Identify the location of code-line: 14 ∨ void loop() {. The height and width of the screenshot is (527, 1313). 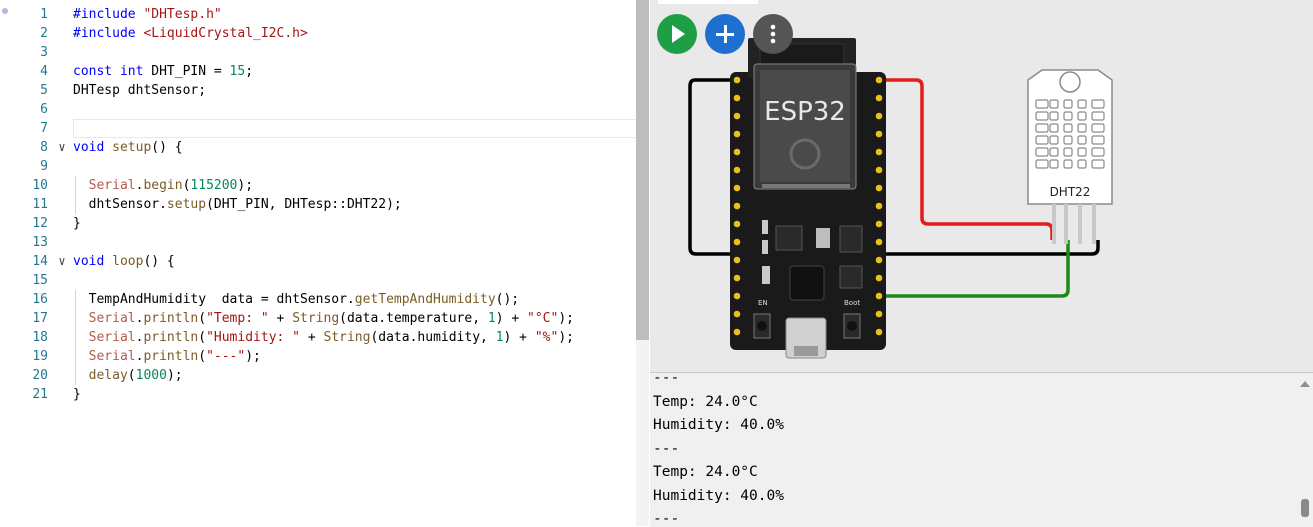
(318, 261).